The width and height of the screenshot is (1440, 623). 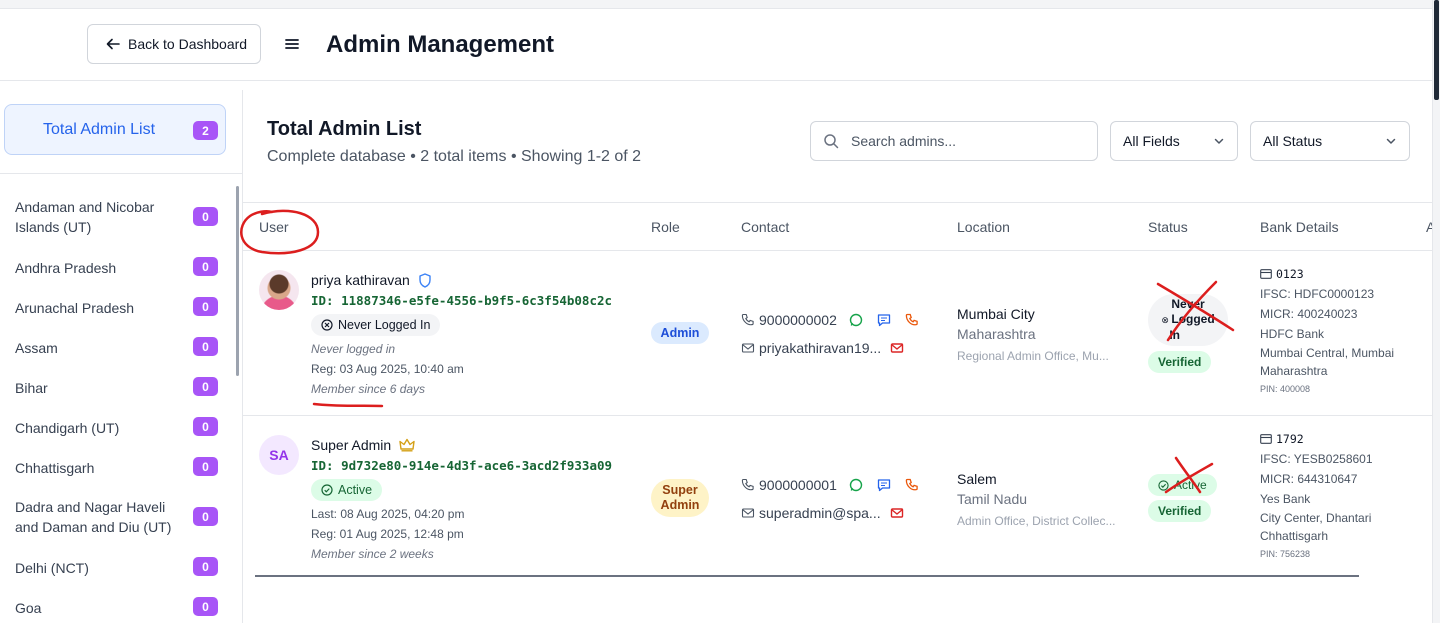 I want to click on role-text-line: Super, so click(x=680, y=490).